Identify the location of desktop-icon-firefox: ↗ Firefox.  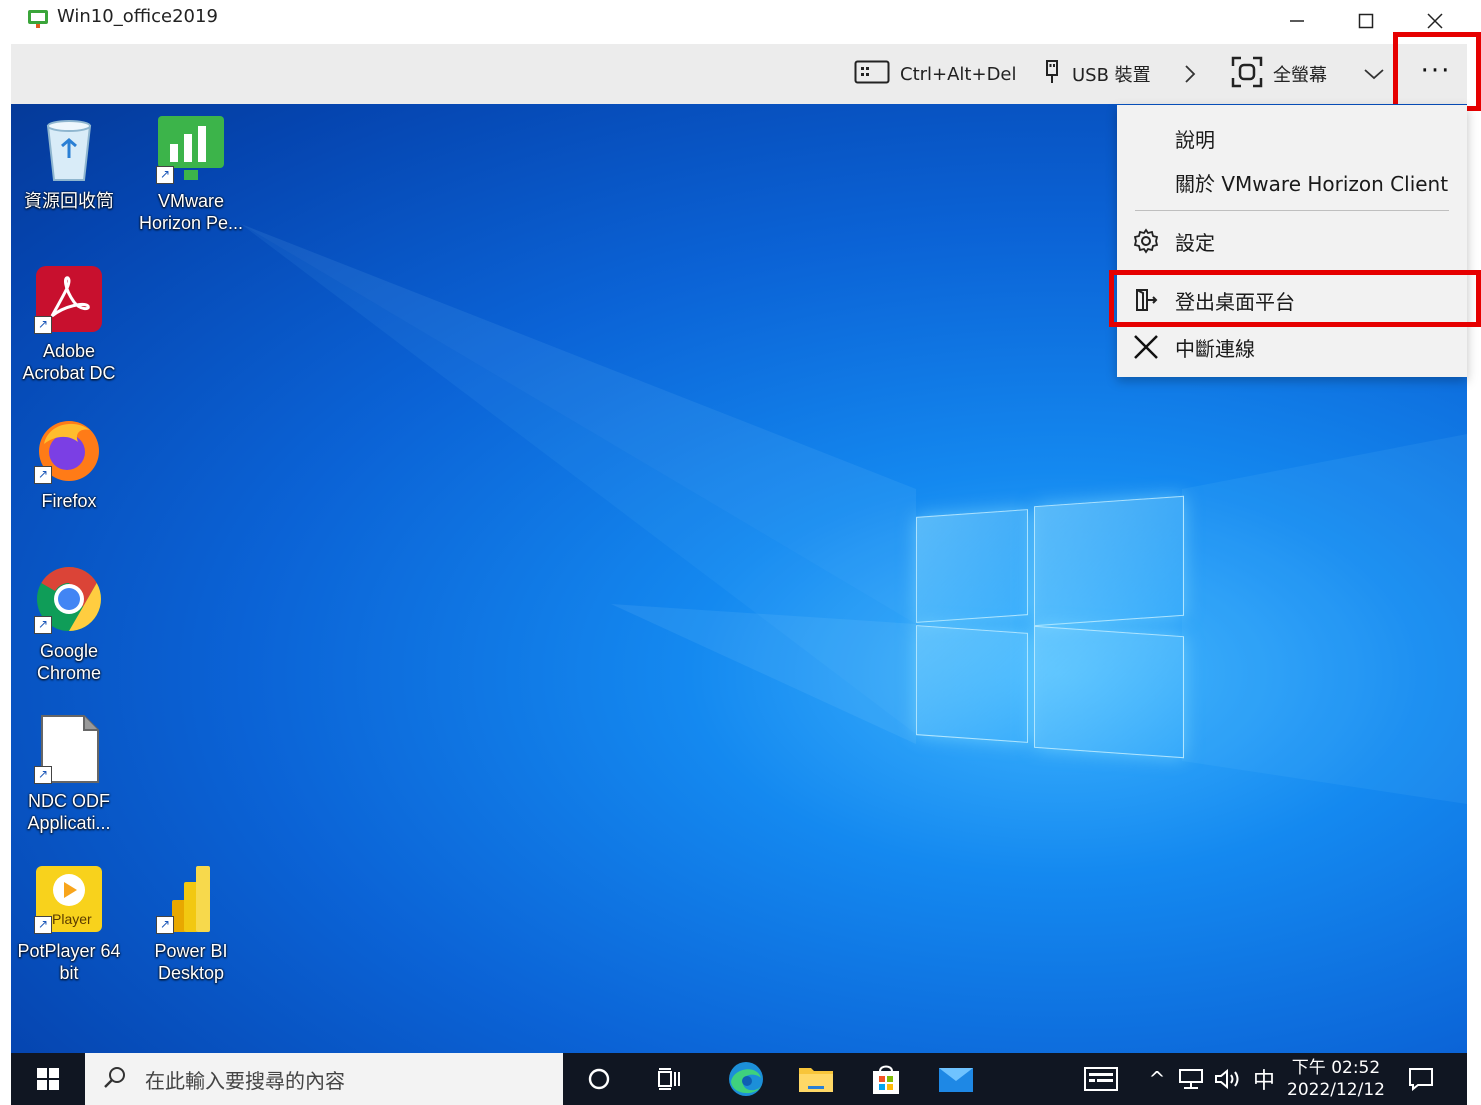
(69, 463).